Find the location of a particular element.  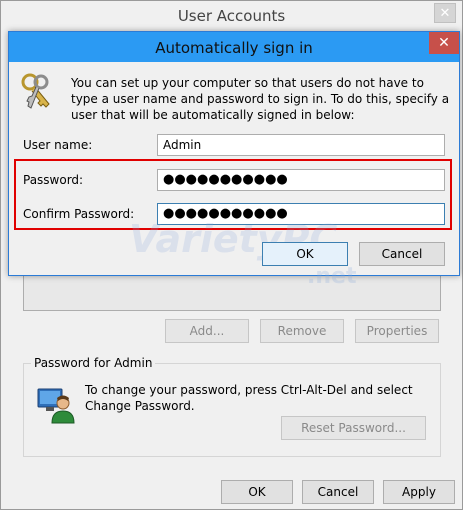

username-label: User name: is located at coordinates (58, 145).